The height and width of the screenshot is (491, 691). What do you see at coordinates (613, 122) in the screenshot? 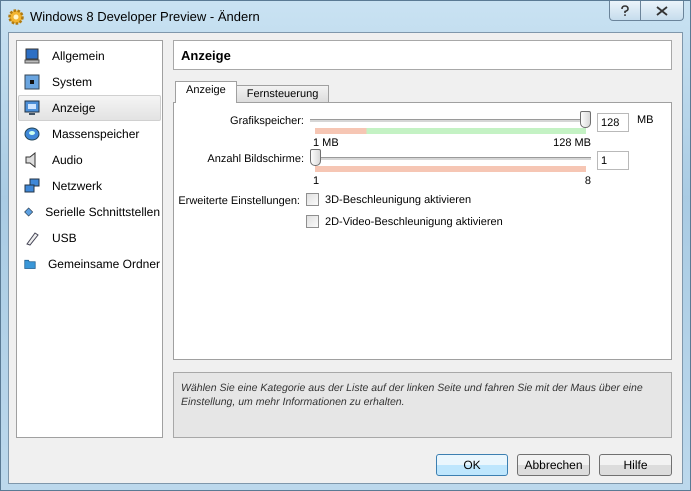
I see `value-field: 128` at bounding box center [613, 122].